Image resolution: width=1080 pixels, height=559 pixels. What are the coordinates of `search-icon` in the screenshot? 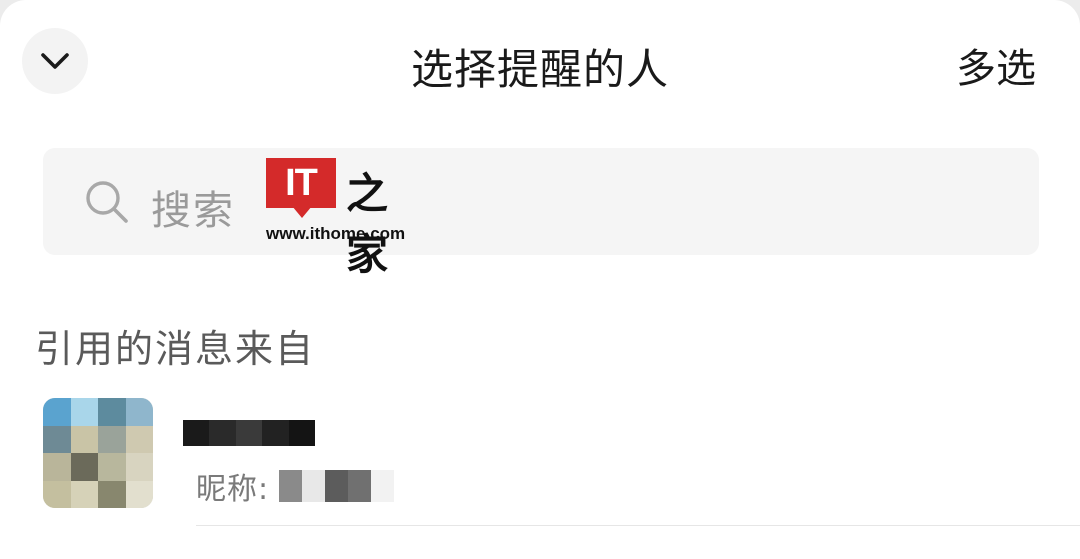 It's located at (107, 202).